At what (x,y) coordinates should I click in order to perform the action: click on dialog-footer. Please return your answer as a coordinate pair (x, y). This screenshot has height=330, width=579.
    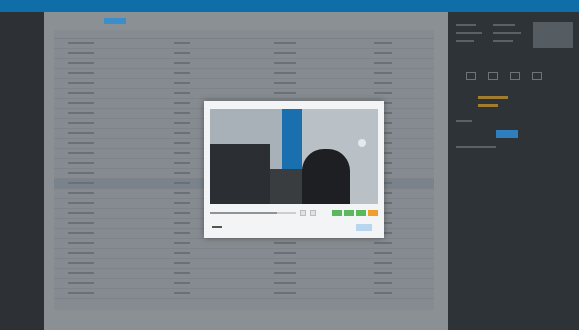
    Looking at the image, I should click on (294, 228).